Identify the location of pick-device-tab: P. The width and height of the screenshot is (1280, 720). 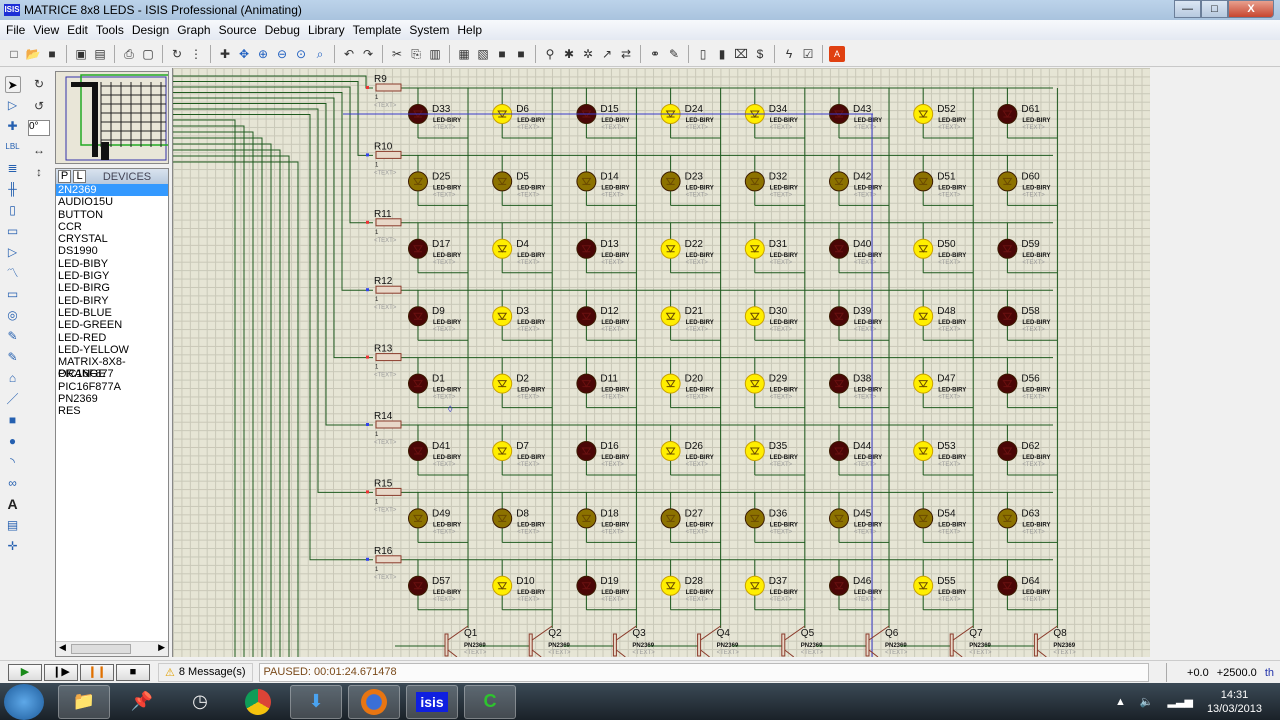
(64, 176).